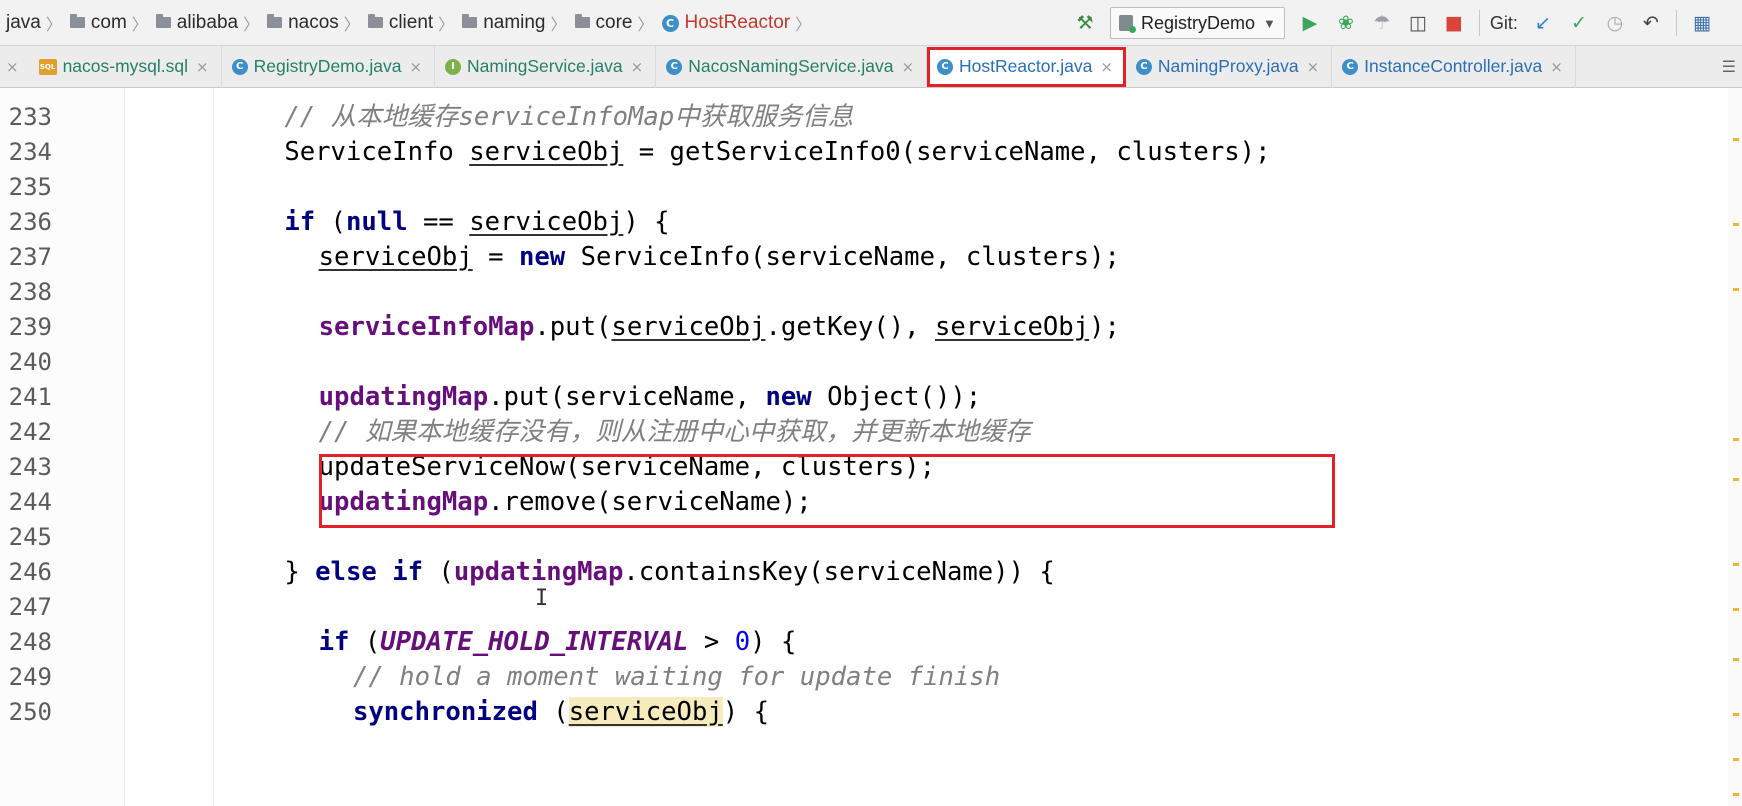  Describe the element at coordinates (1310, 23) in the screenshot. I see `run-icon: ▶` at that location.